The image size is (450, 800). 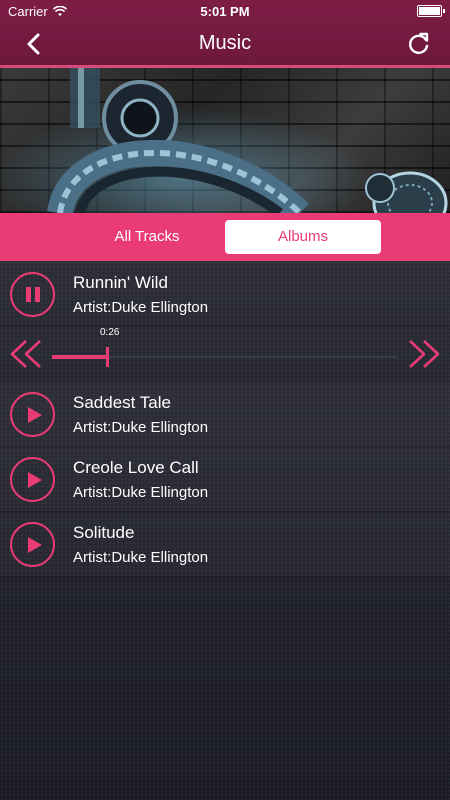 I want to click on fast-forward-icon, so click(x=424, y=354).